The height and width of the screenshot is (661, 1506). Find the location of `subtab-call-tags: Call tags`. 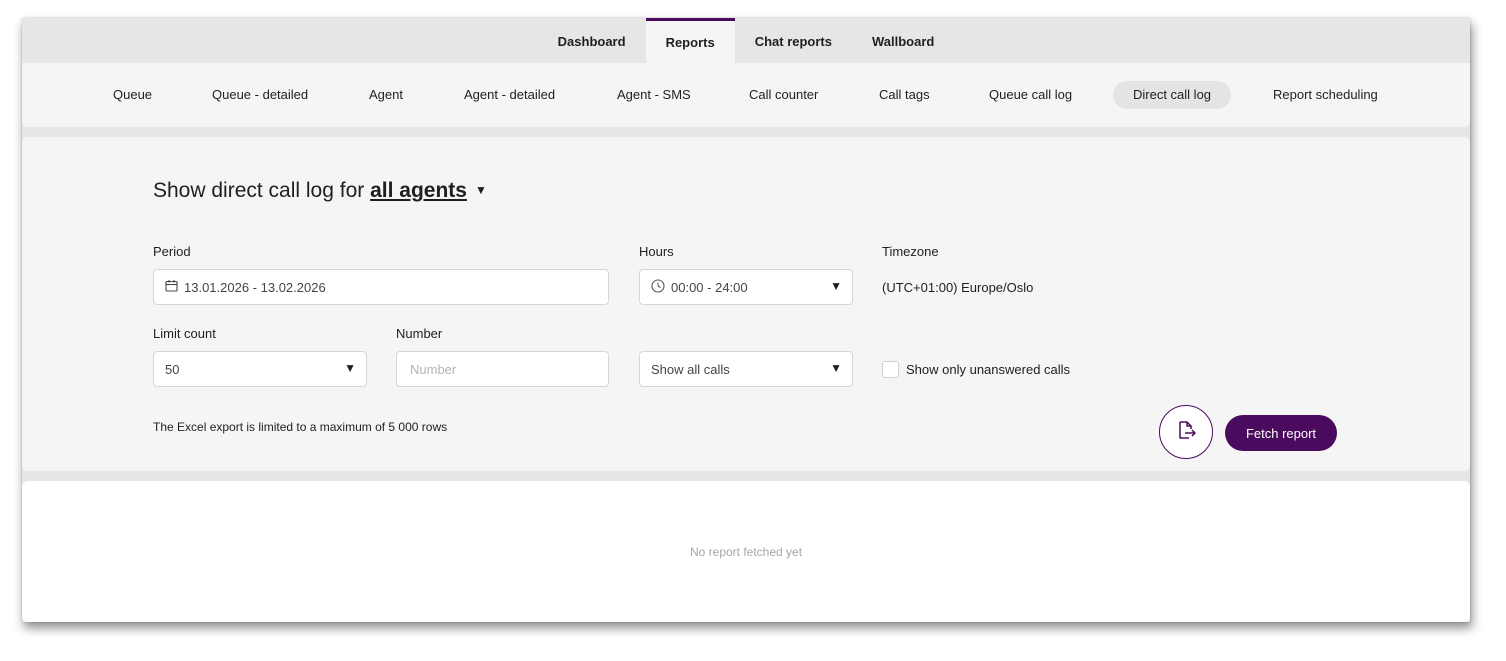

subtab-call-tags: Call tags is located at coordinates (904, 95).